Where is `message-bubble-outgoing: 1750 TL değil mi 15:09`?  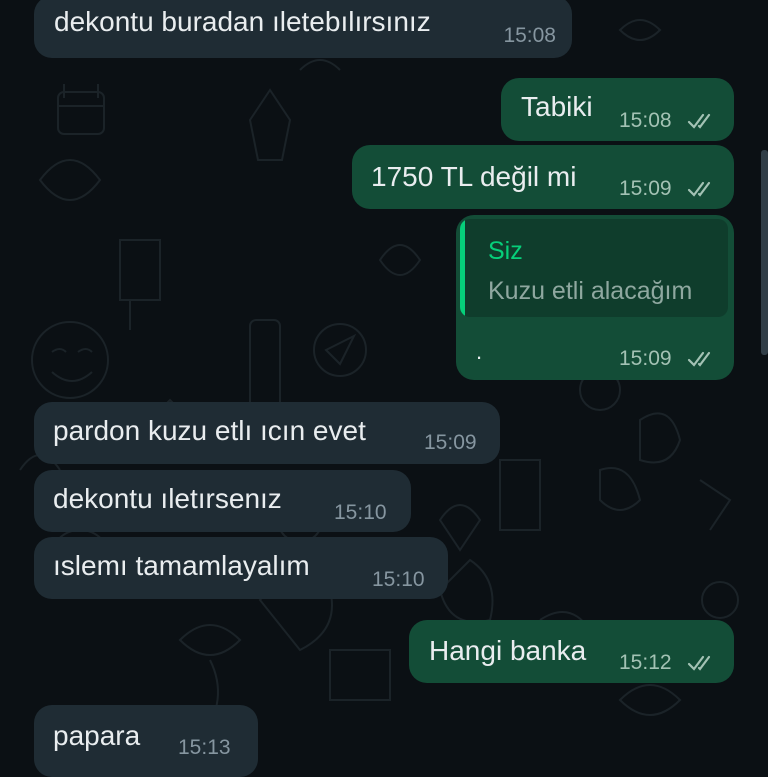
message-bubble-outgoing: 1750 TL değil mi 15:09 is located at coordinates (543, 177).